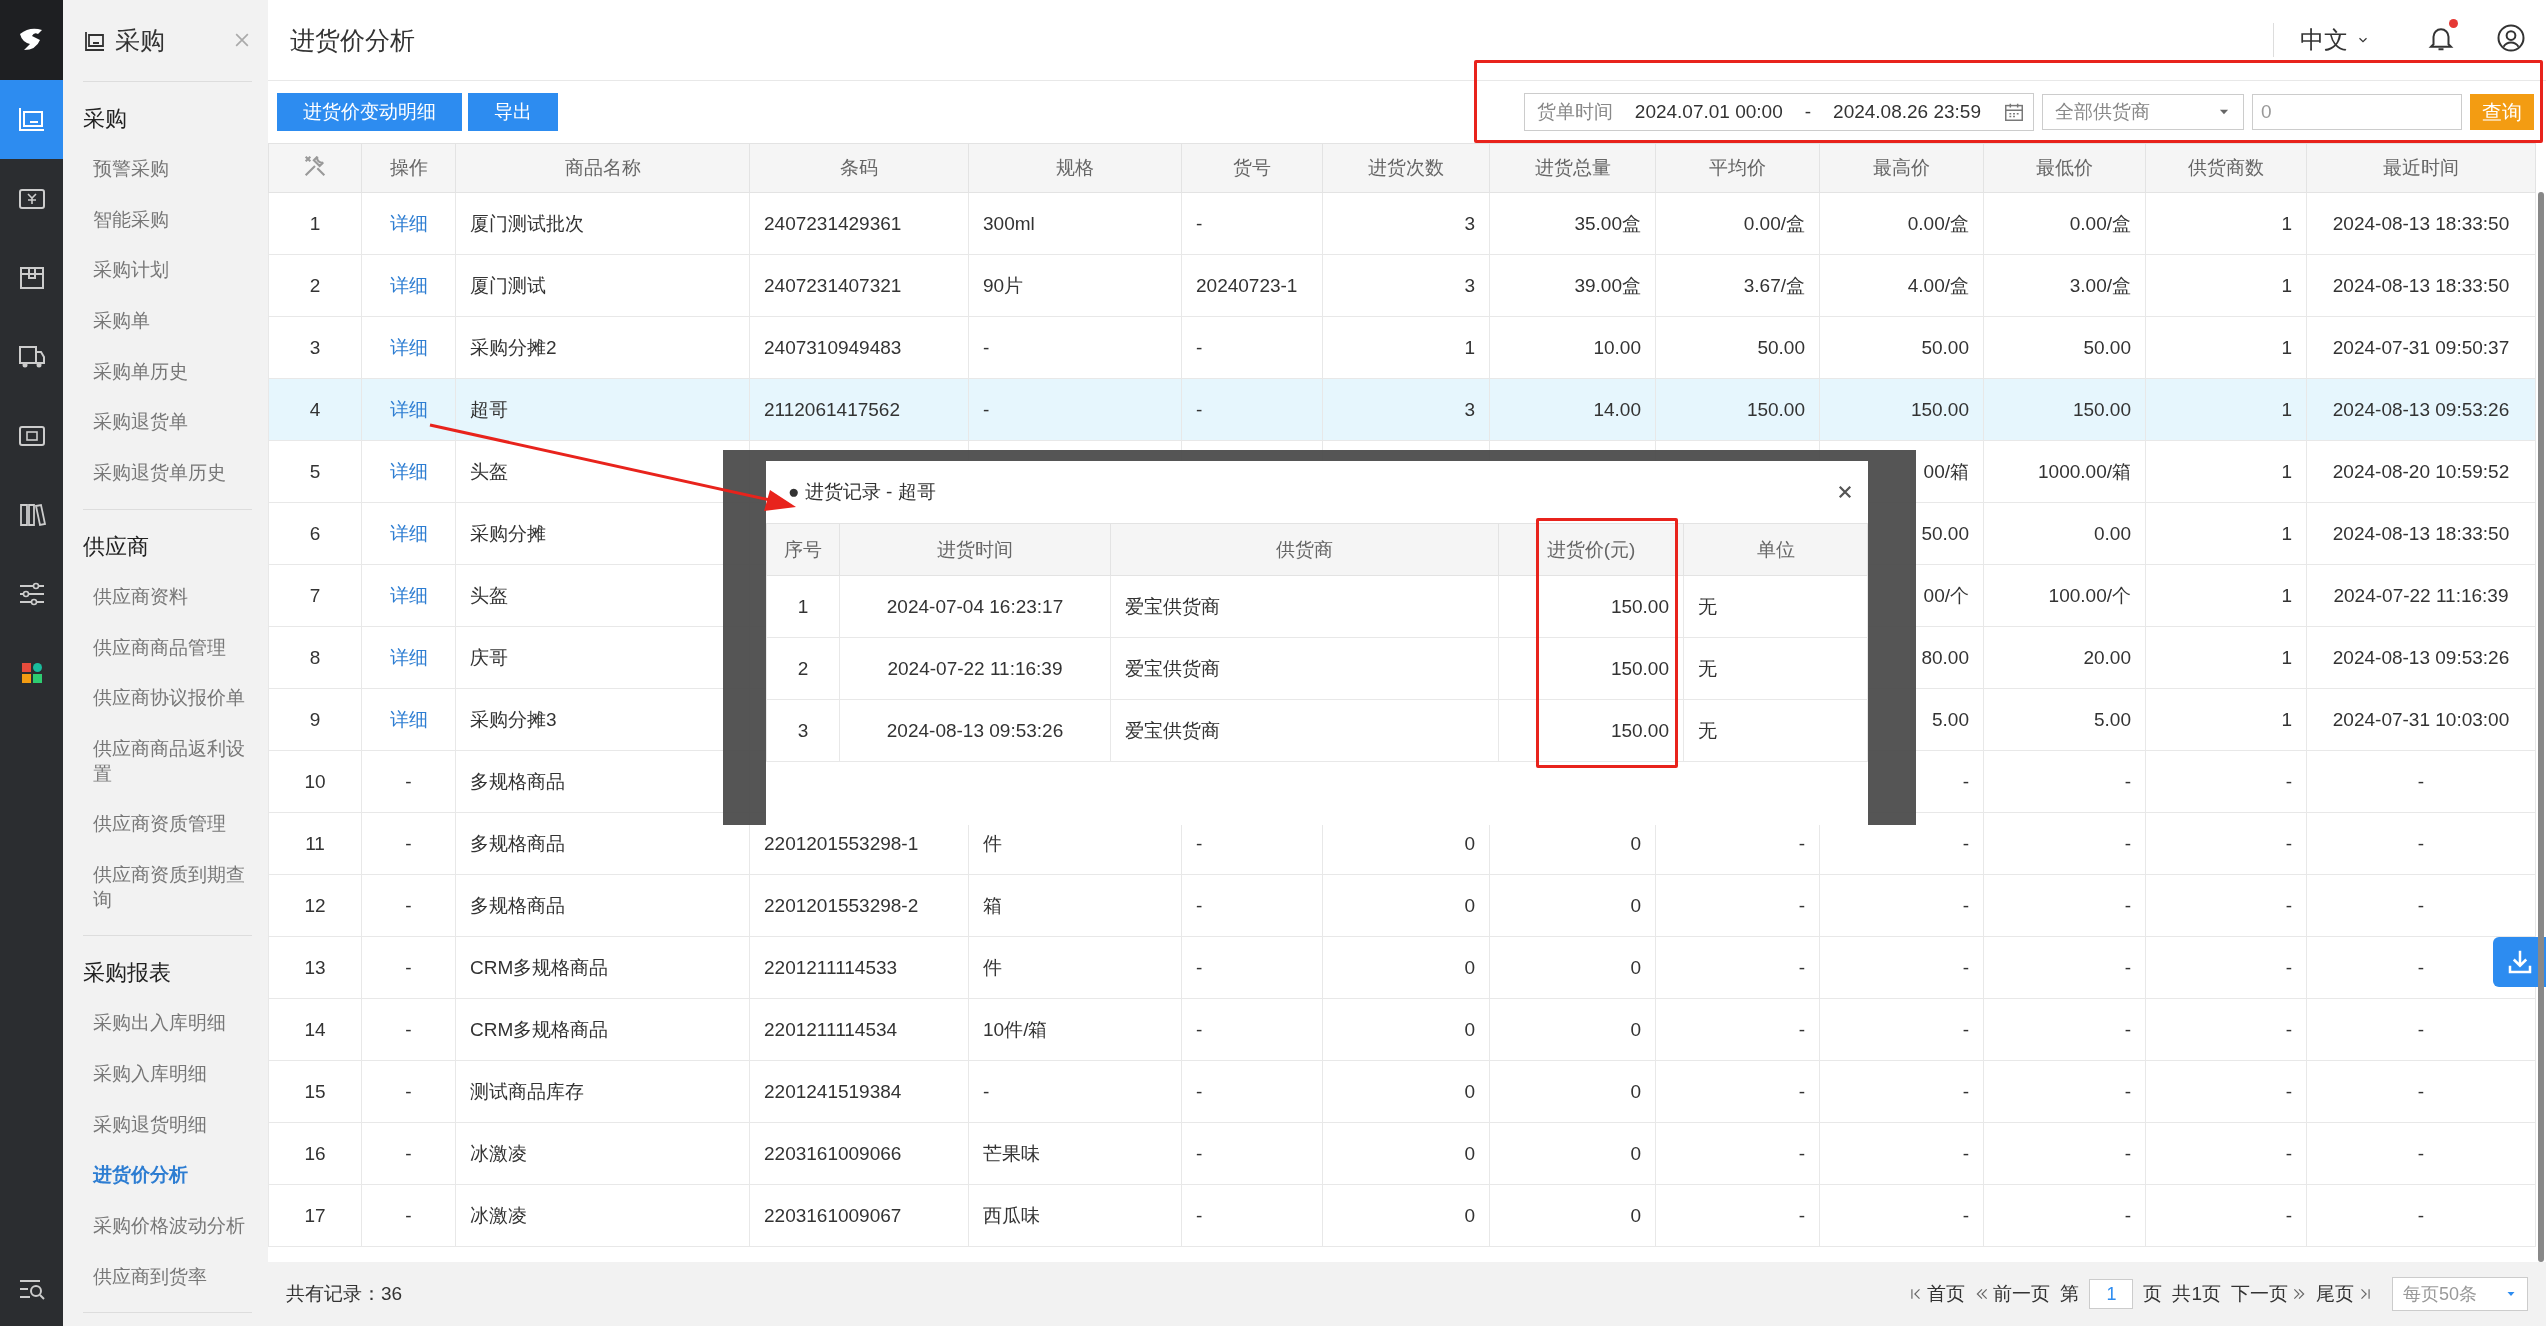  What do you see at coordinates (167, 372) in the screenshot?
I see `sidebar-item: 采购单历史` at bounding box center [167, 372].